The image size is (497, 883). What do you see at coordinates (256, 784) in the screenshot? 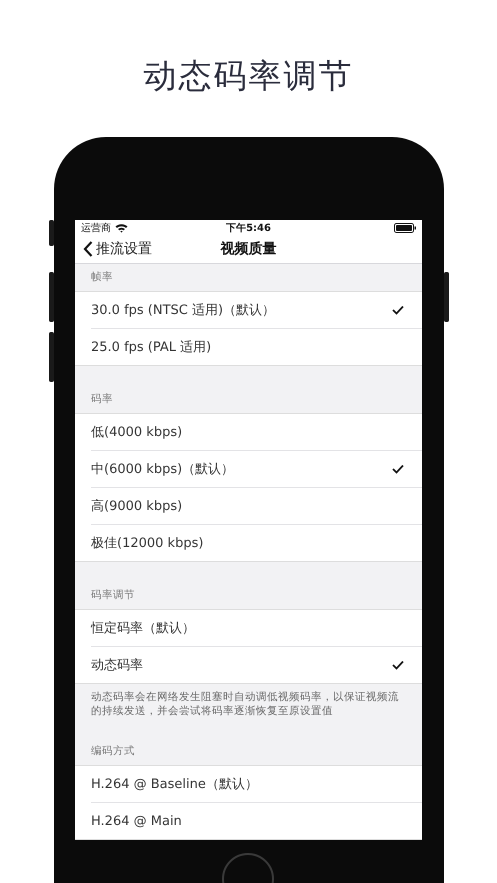
I see `option-row: H.264 @ Baseline（默认）` at bounding box center [256, 784].